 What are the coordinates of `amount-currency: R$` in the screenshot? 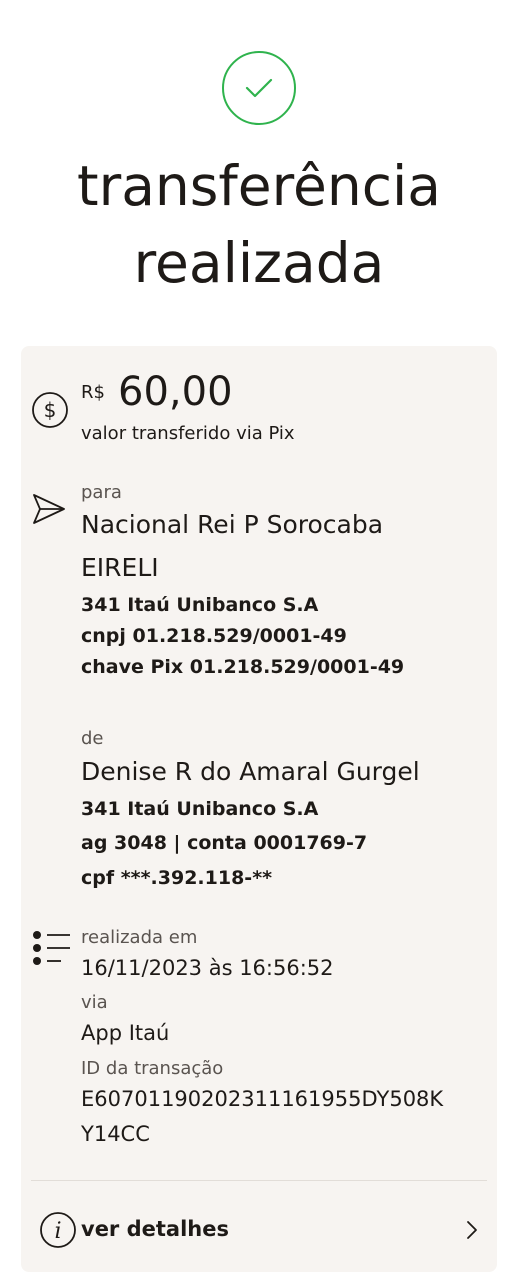 It's located at (93, 392).